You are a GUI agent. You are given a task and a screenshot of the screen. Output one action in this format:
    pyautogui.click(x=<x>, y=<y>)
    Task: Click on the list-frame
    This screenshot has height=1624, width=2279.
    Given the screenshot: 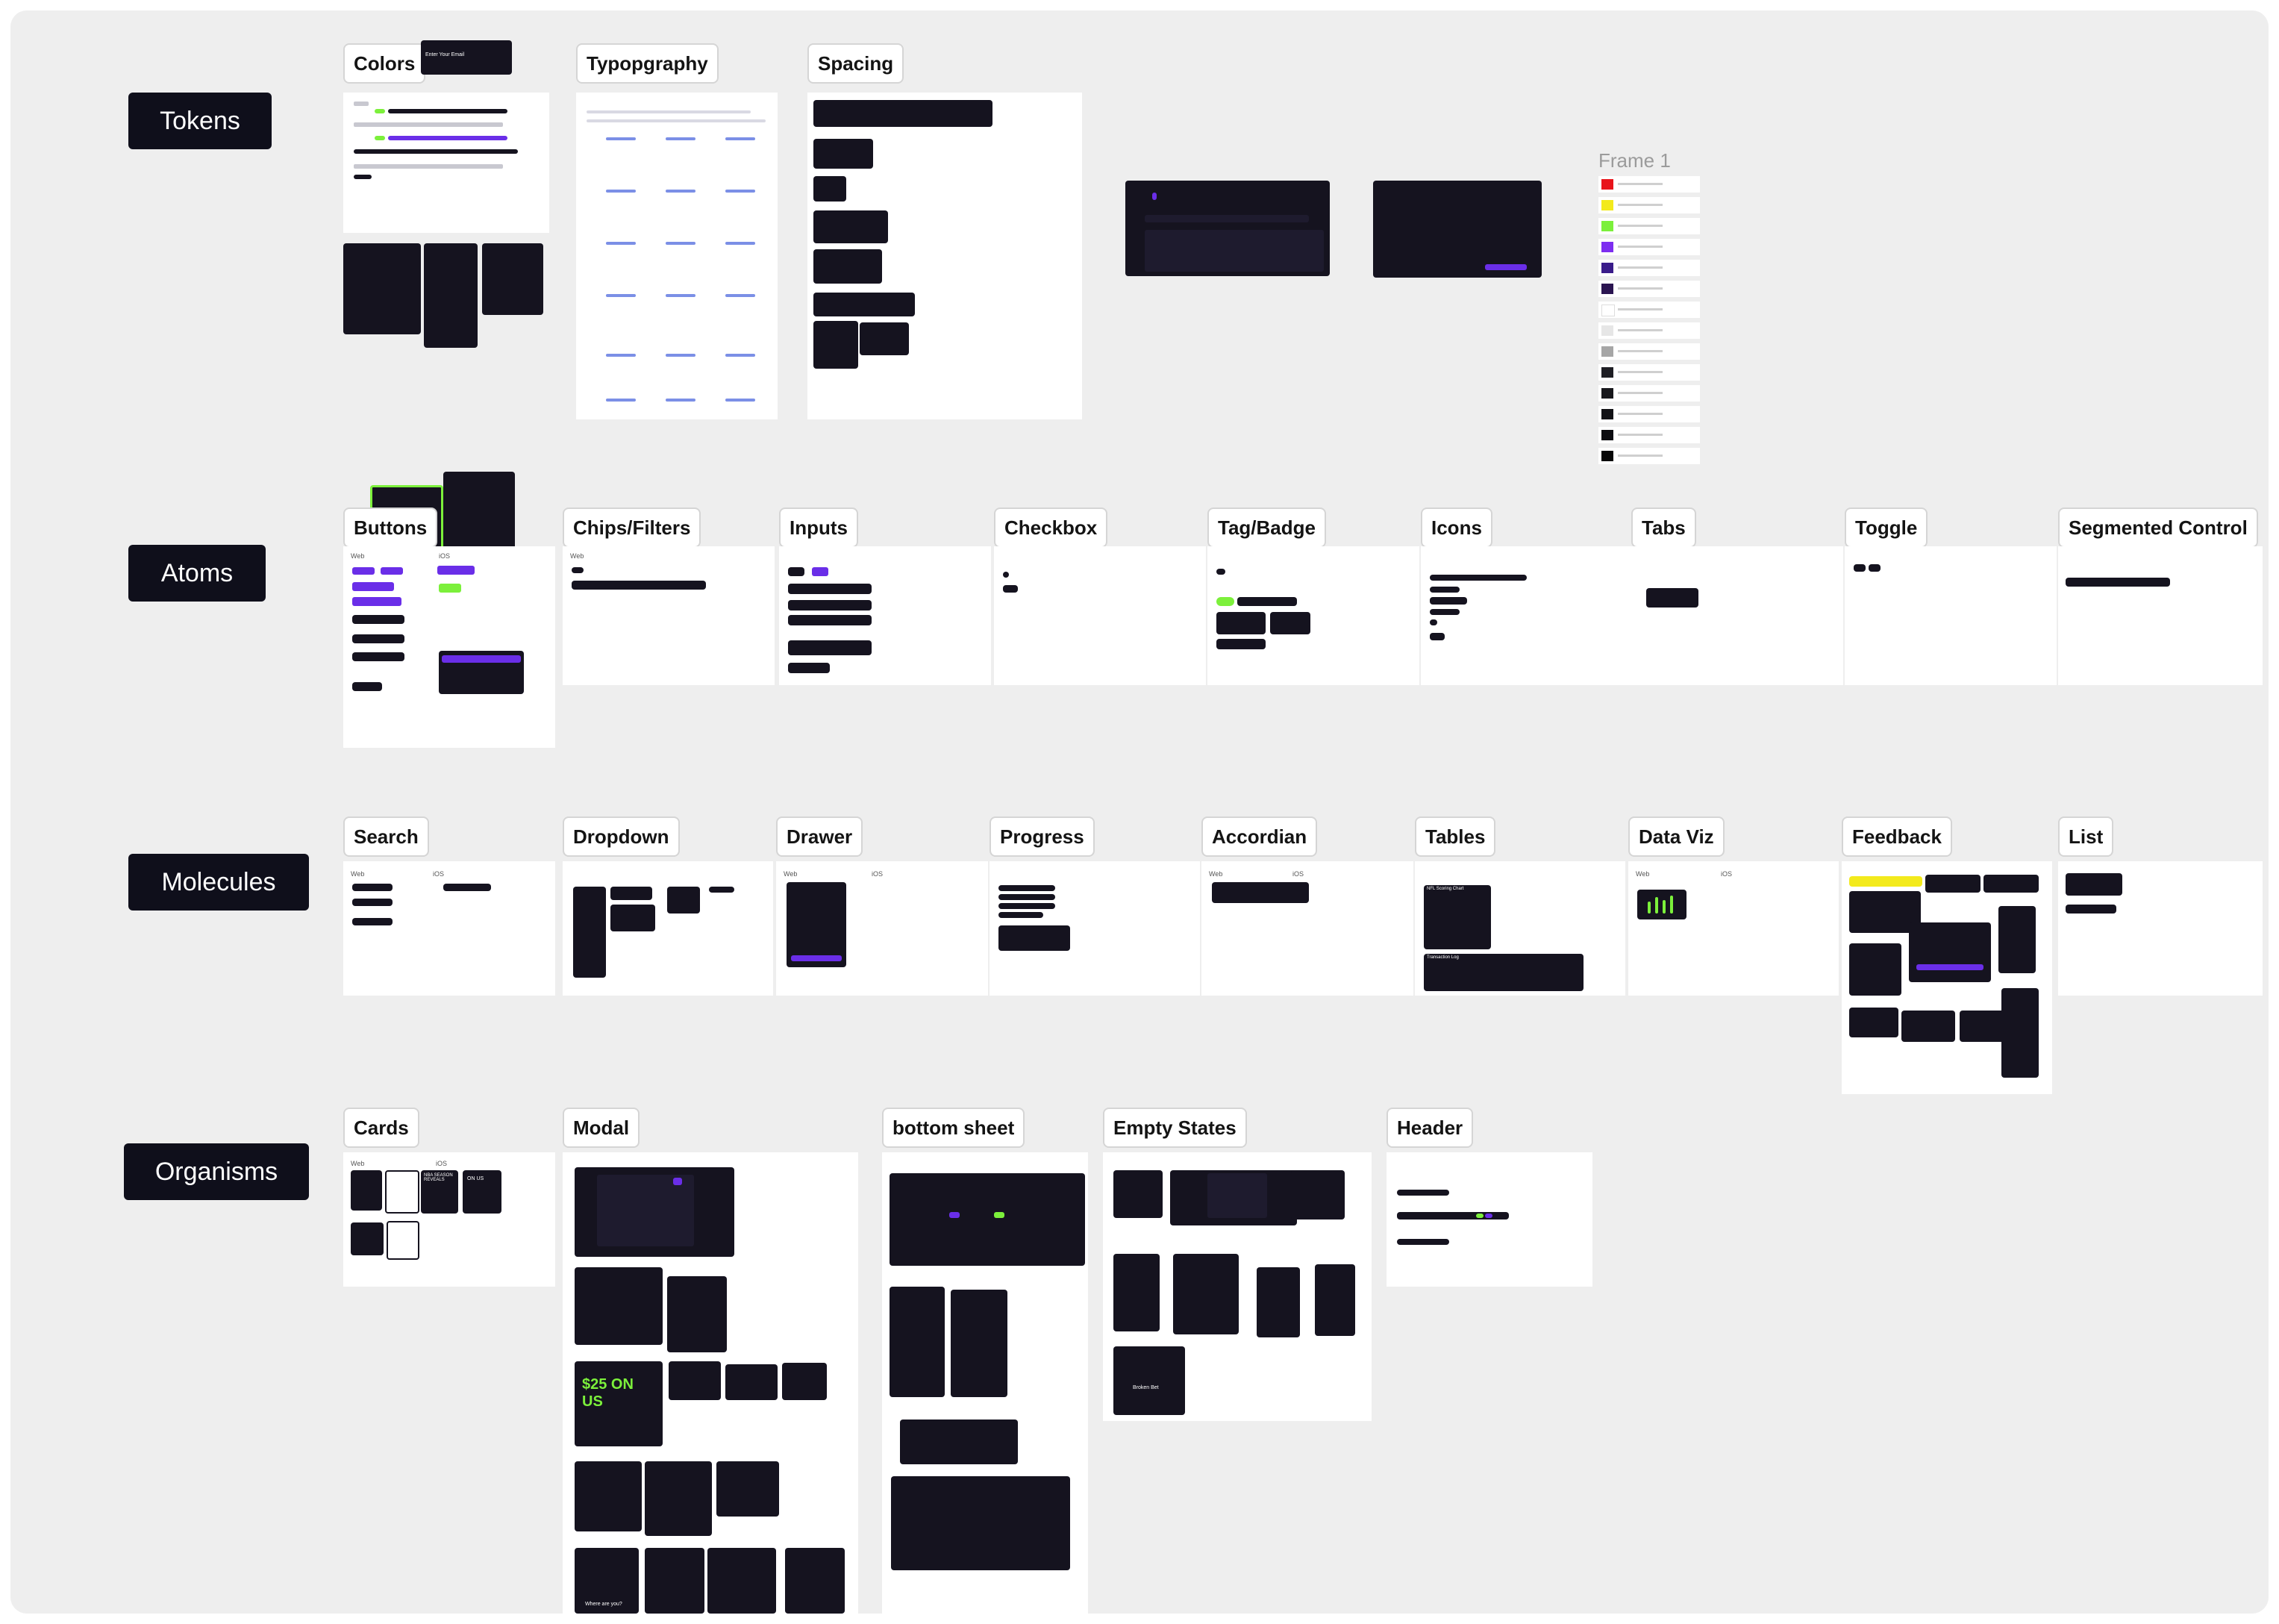 What is the action you would take?
    pyautogui.click(x=2160, y=928)
    